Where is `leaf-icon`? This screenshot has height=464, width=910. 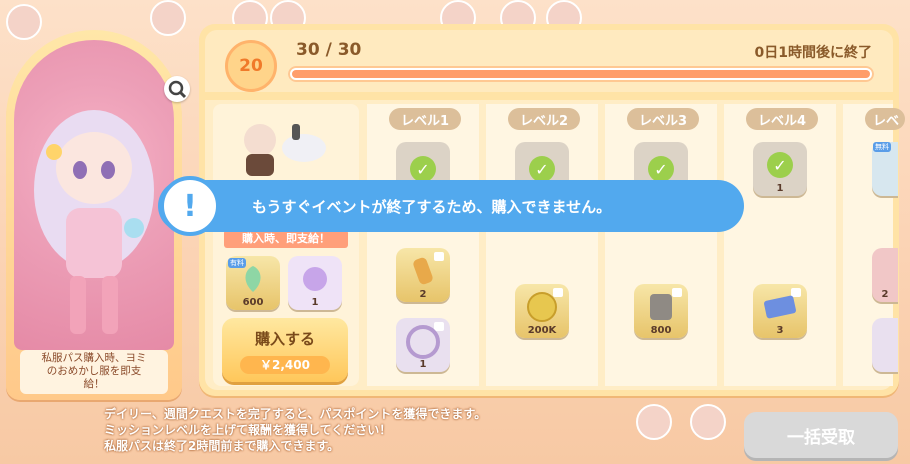 leaf-icon is located at coordinates (253, 279).